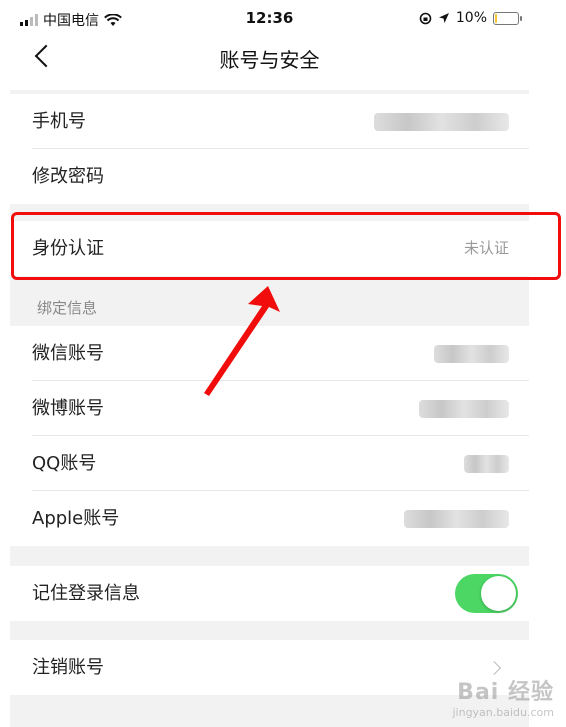  What do you see at coordinates (505, 692) in the screenshot?
I see `watermark-main: Bai 经验` at bounding box center [505, 692].